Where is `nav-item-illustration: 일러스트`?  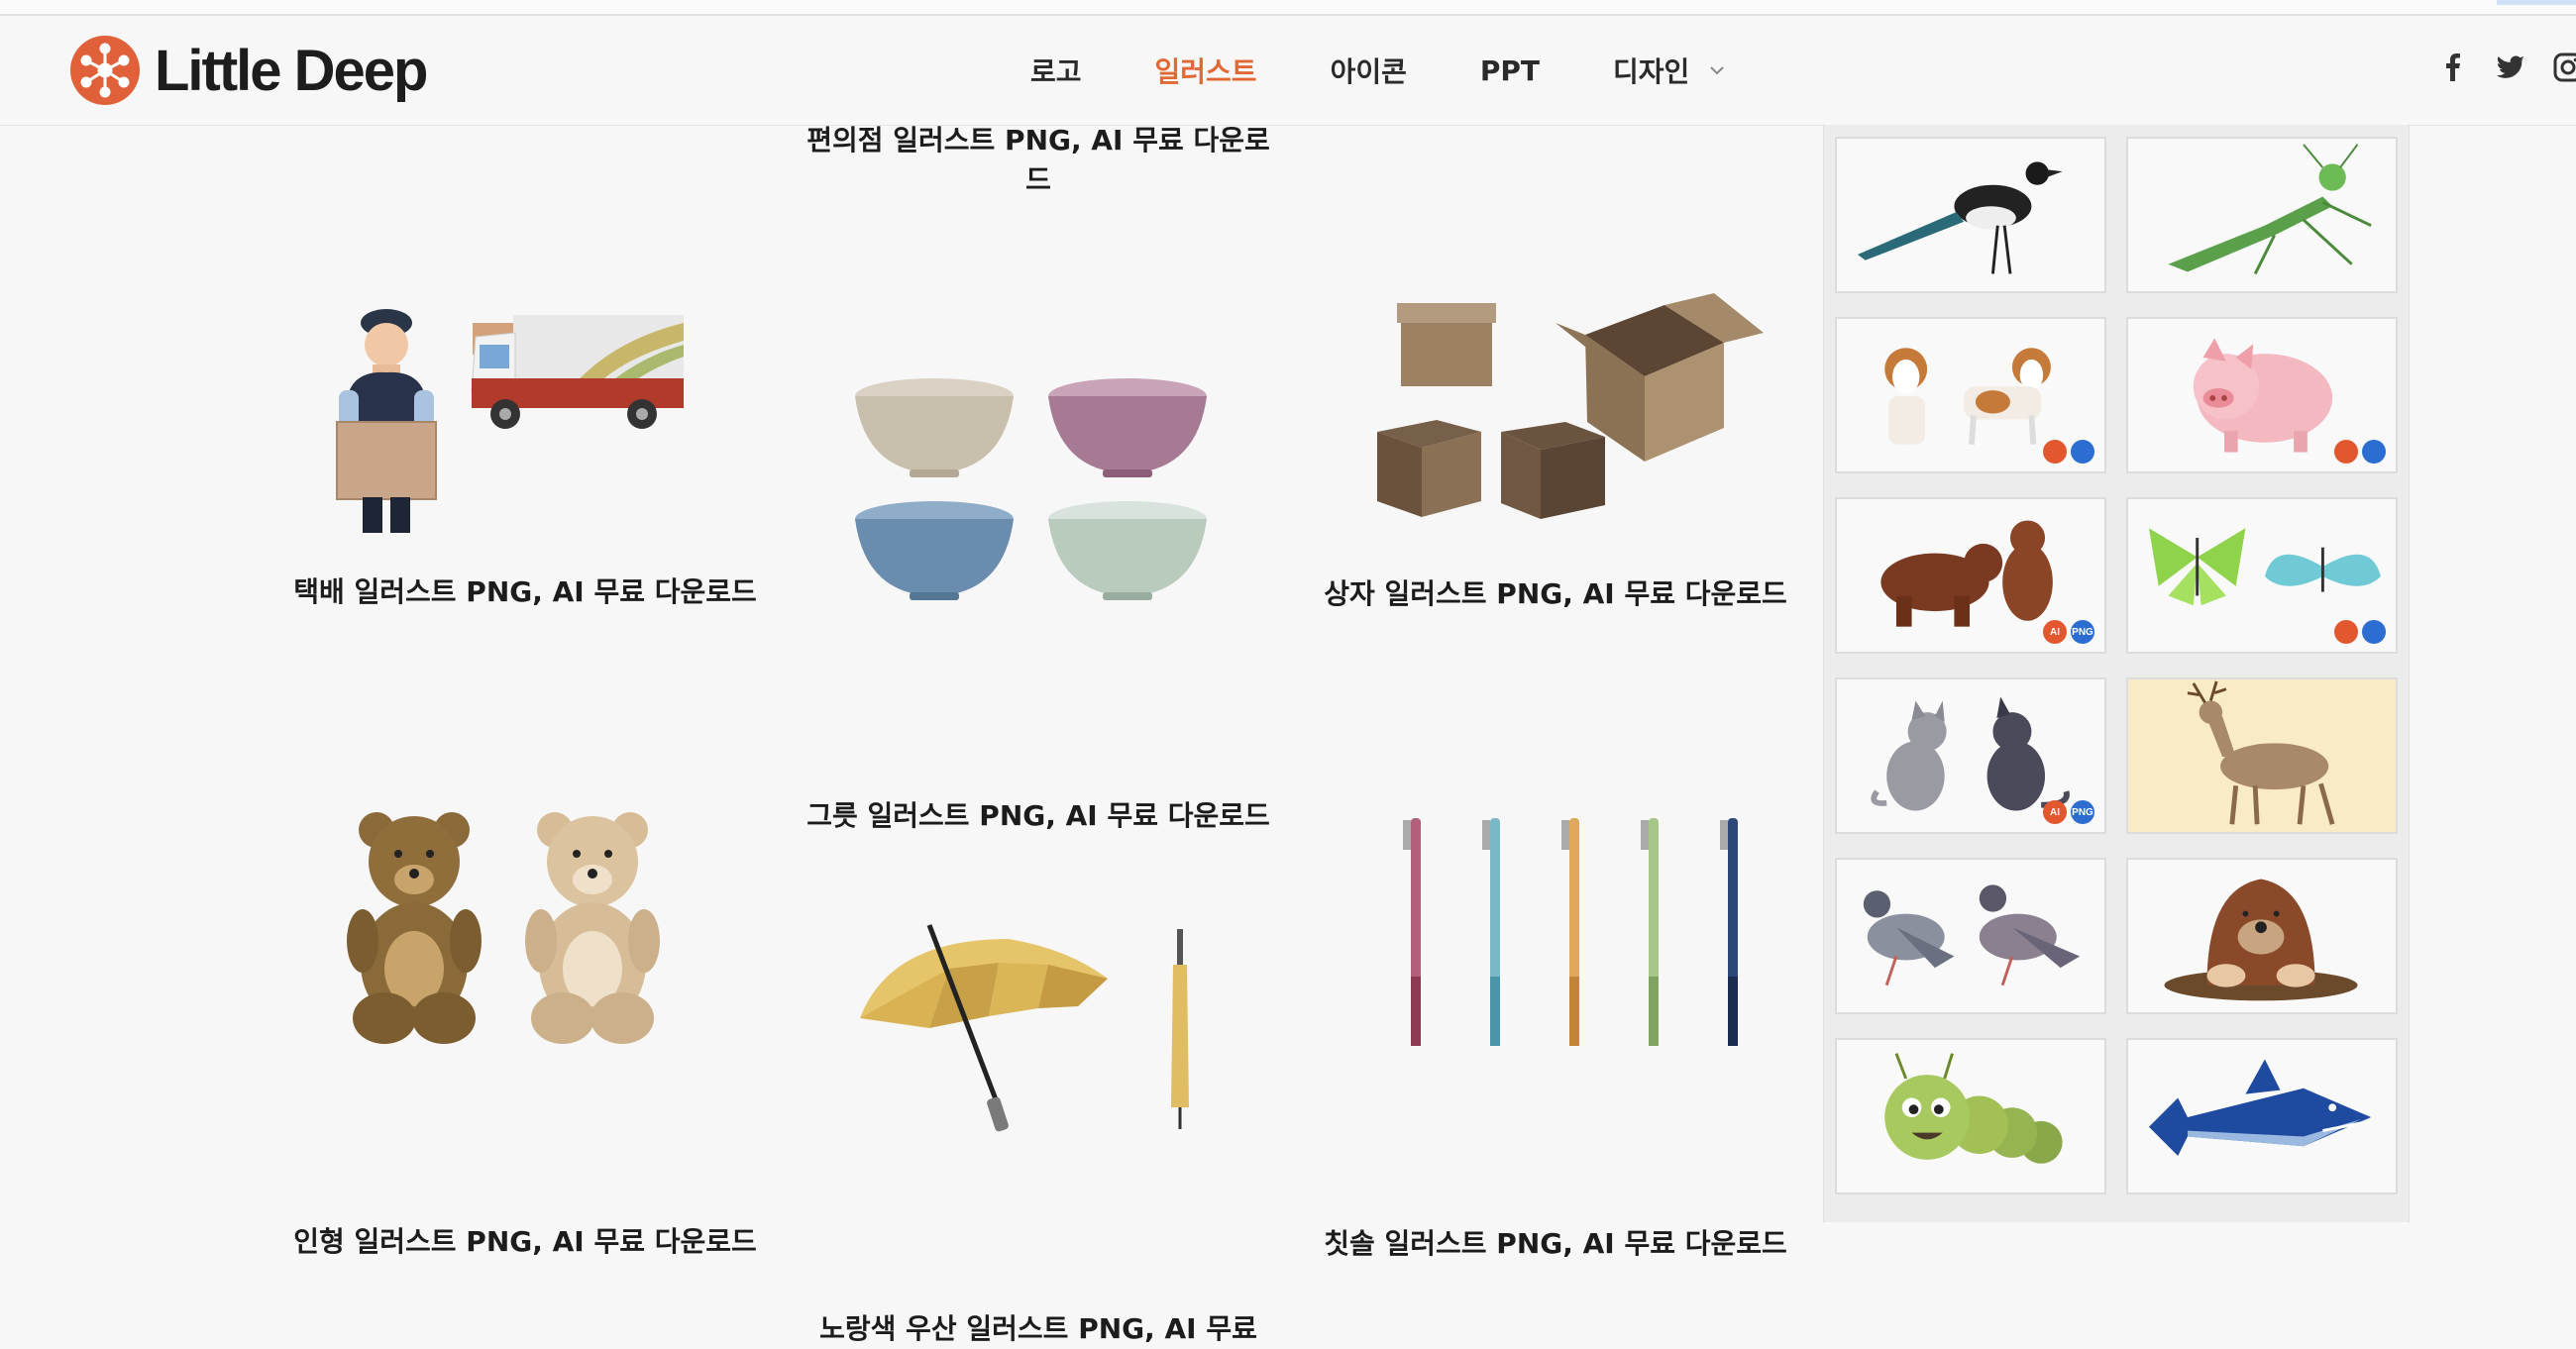
nav-item-illustration: 일러스트 is located at coordinates (1206, 71).